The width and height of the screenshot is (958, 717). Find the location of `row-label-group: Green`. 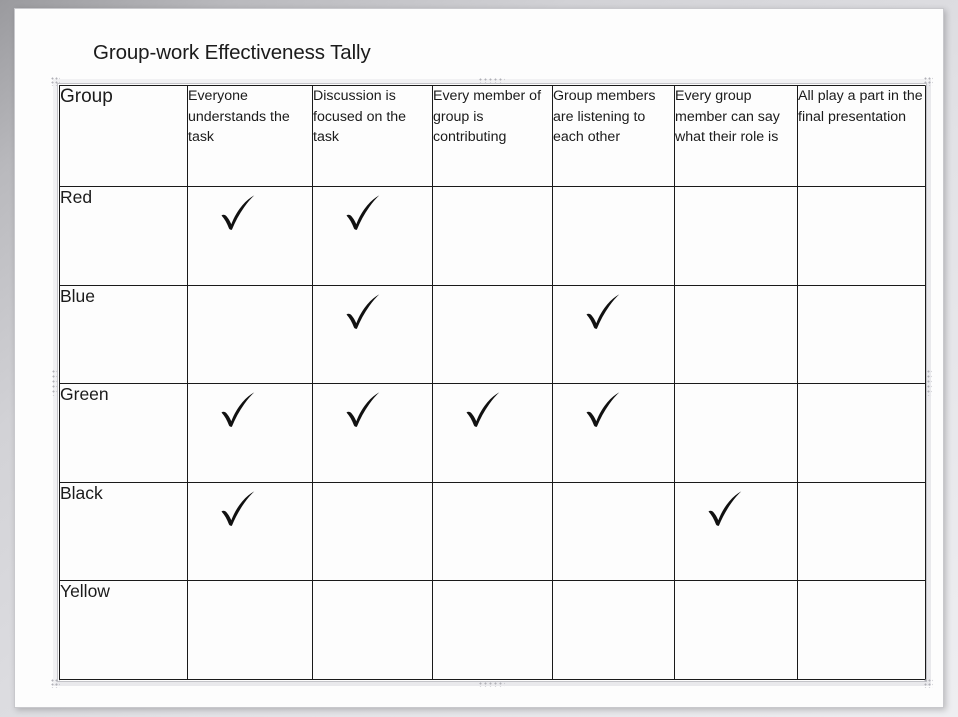

row-label-group: Green is located at coordinates (123, 433).